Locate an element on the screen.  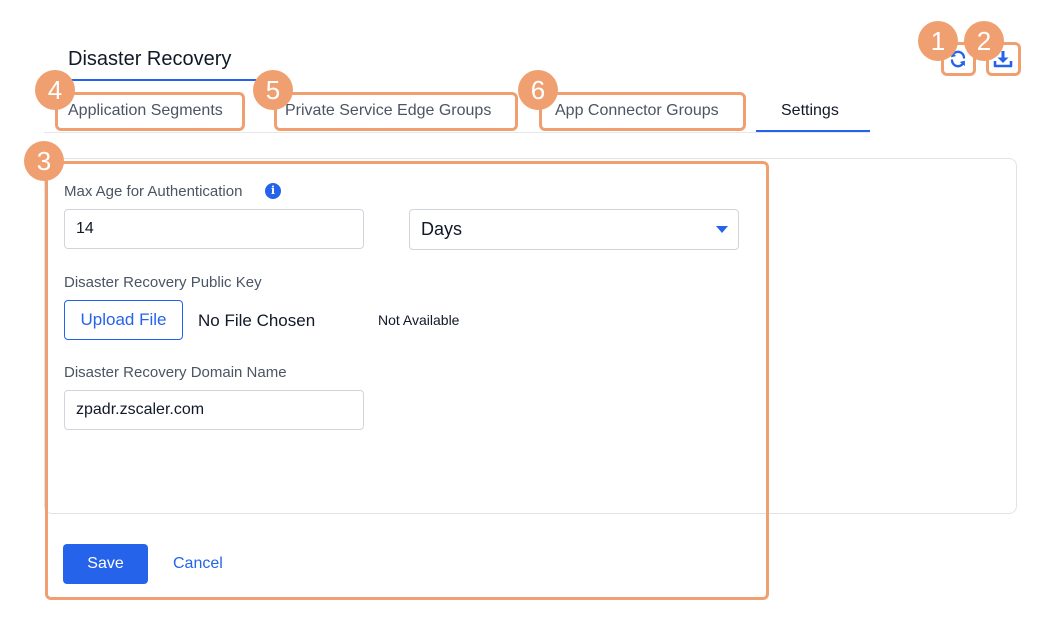
tabs-divider is located at coordinates (457, 132).